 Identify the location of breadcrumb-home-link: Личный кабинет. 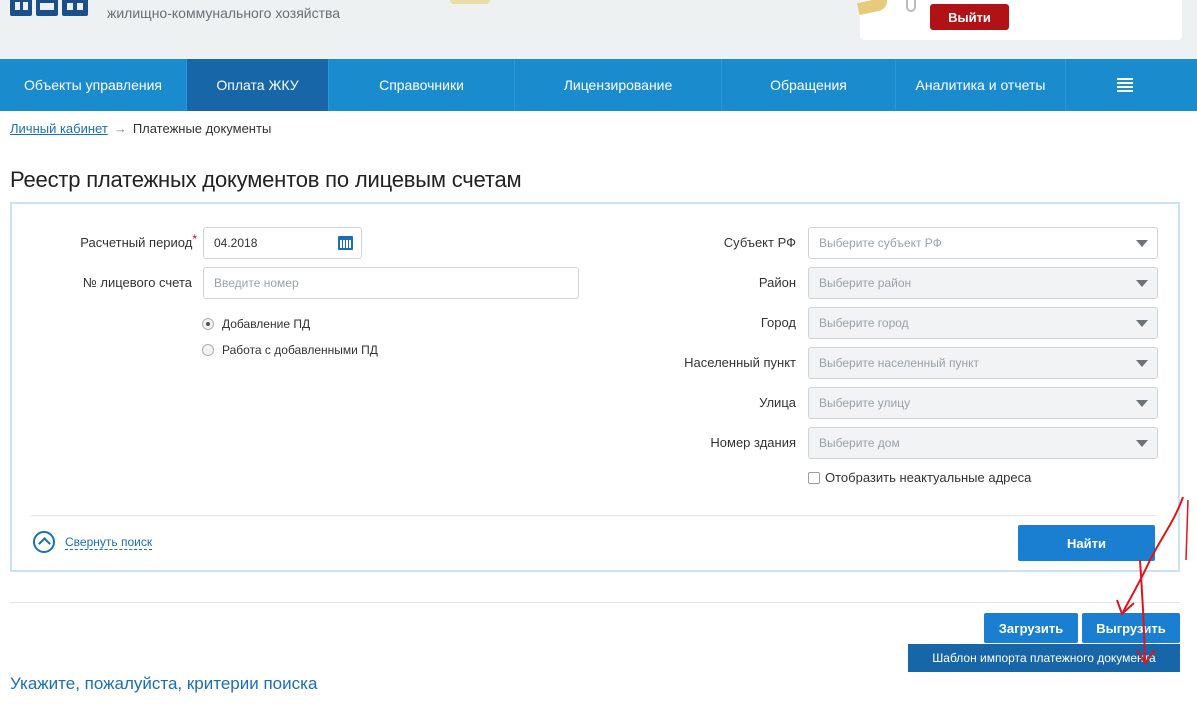
(59, 128).